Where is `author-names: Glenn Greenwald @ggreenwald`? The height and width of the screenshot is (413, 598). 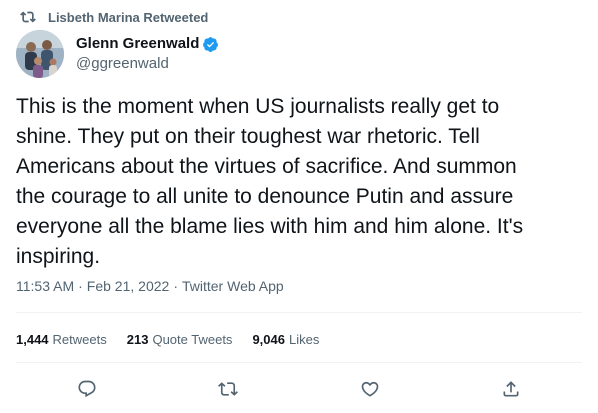 author-names: Glenn Greenwald @ggreenwald is located at coordinates (147, 54).